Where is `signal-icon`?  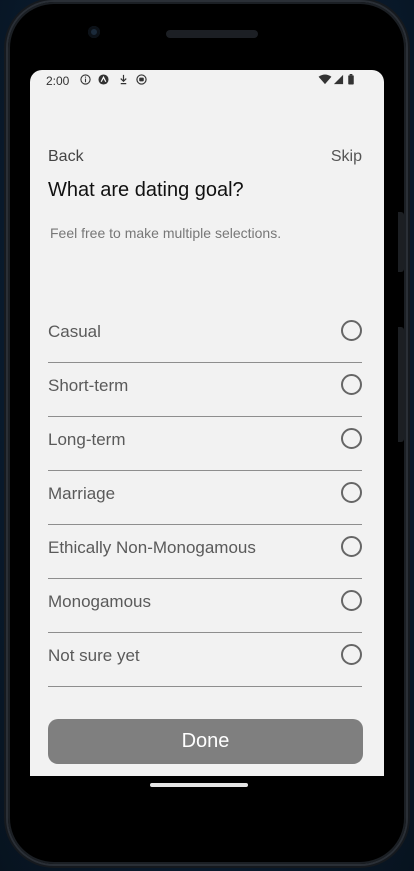
signal-icon is located at coordinates (338, 79).